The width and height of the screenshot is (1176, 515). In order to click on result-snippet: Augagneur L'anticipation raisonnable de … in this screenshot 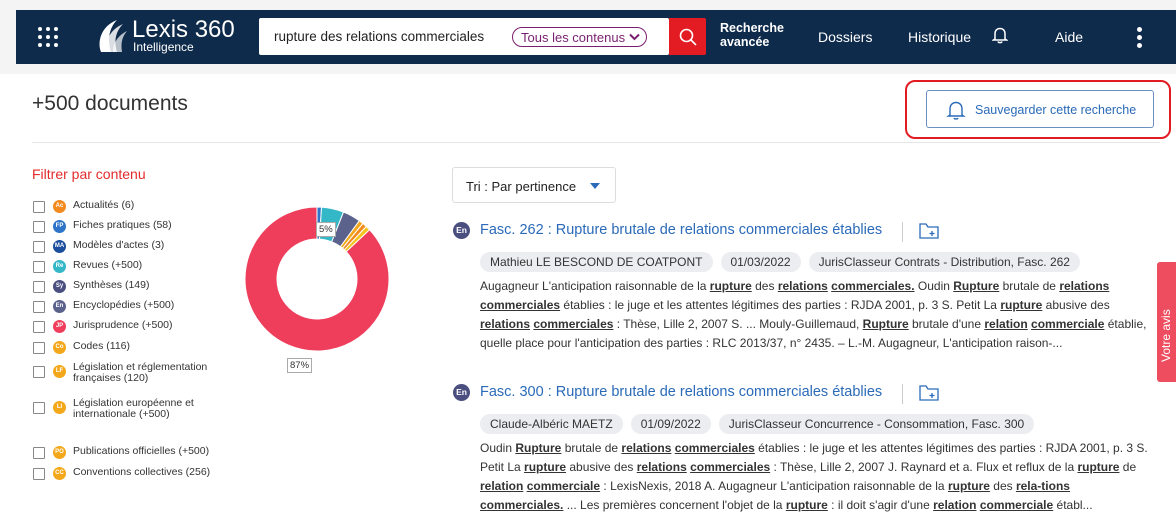, I will do `click(813, 314)`.